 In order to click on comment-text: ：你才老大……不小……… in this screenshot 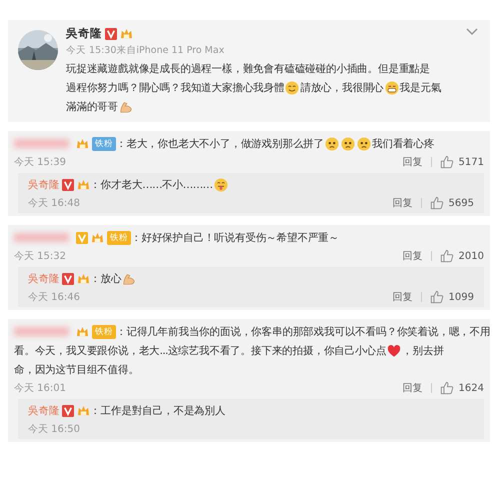, I will do `click(151, 185)`.